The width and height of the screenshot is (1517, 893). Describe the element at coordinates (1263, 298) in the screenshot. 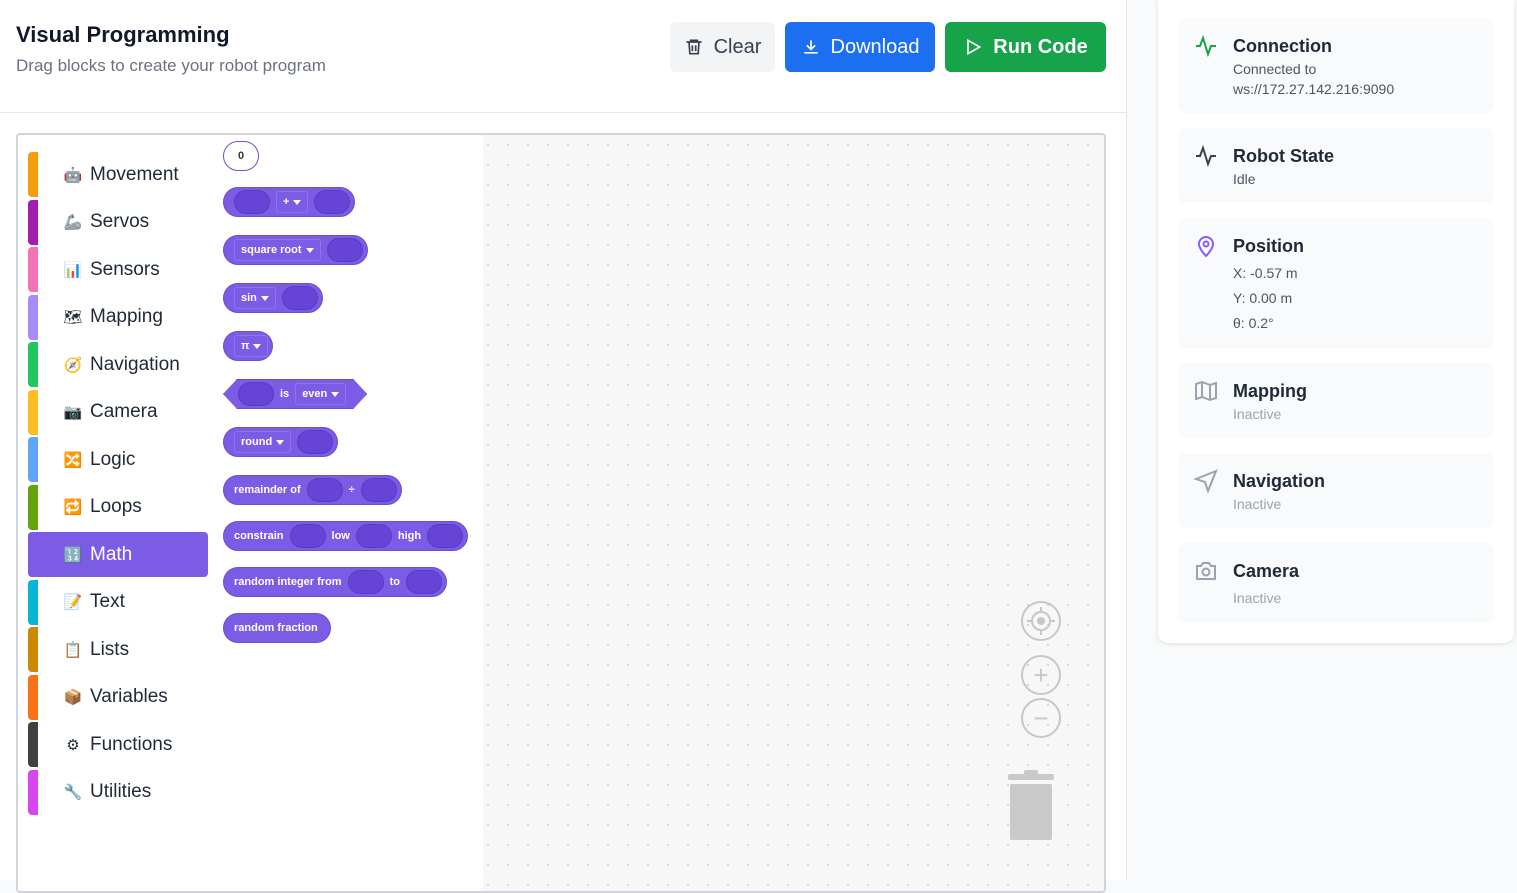

I see `position-y: Y: 0.00 m` at that location.